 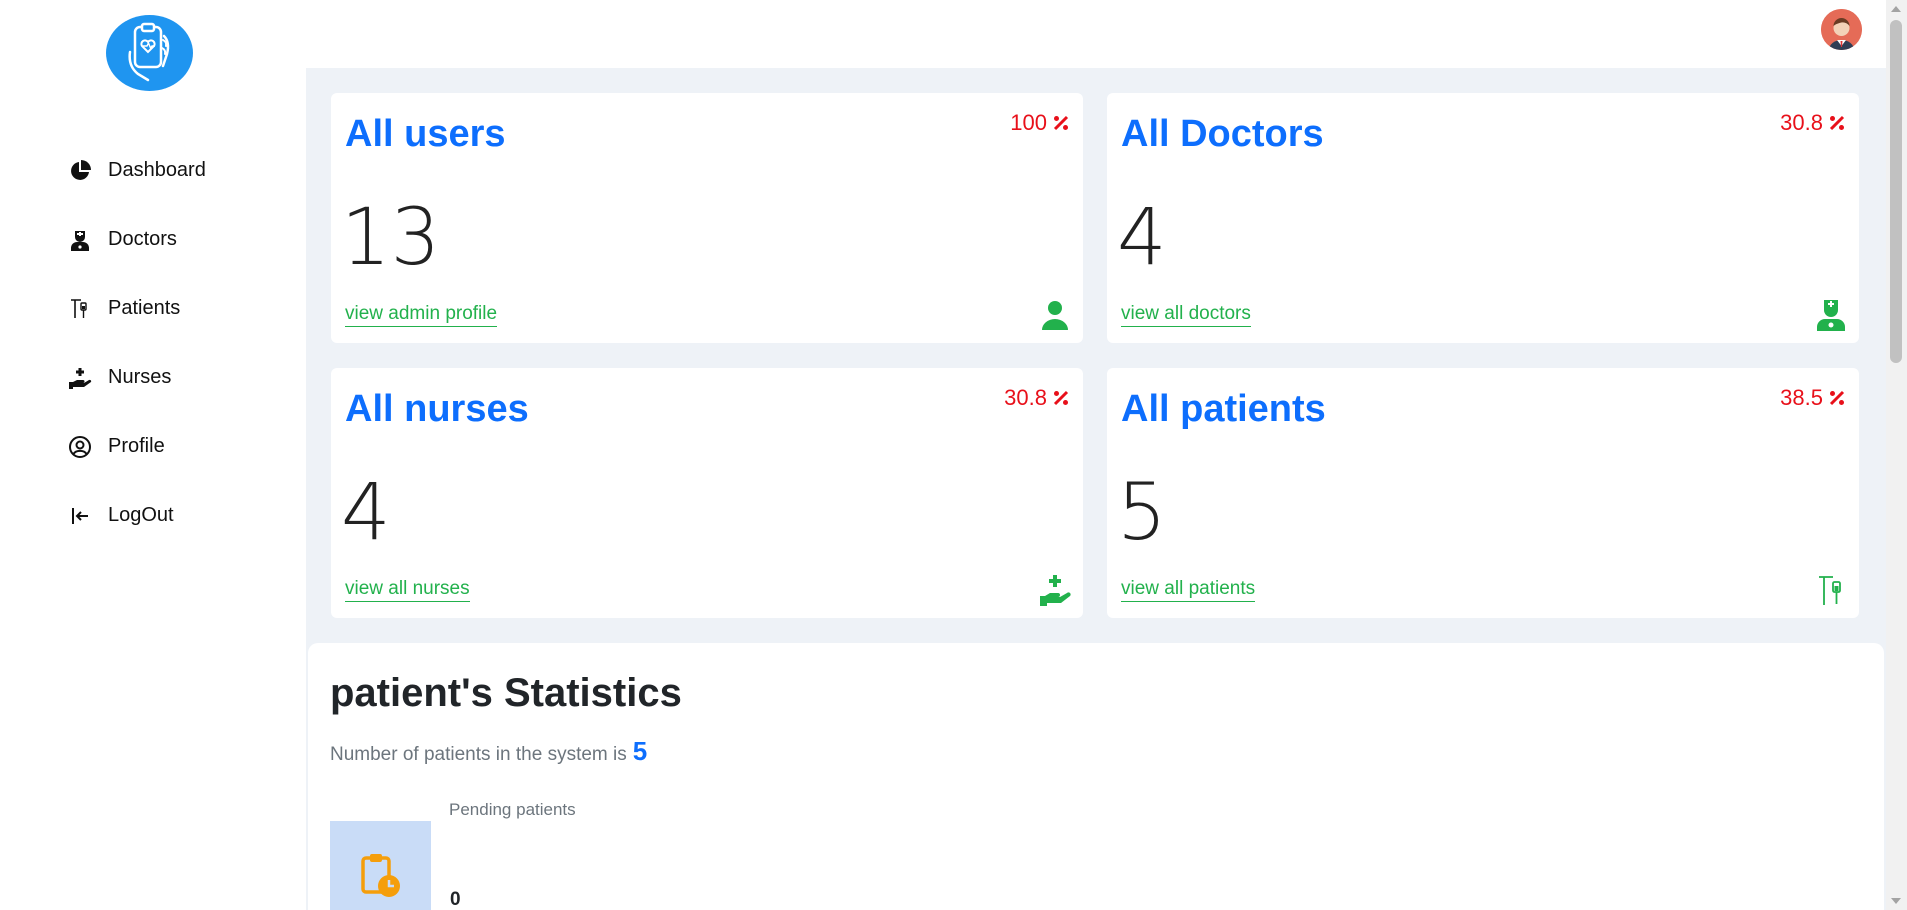 What do you see at coordinates (707, 218) in the screenshot?
I see `card-all-users: All users 100 13 view admin profile` at bounding box center [707, 218].